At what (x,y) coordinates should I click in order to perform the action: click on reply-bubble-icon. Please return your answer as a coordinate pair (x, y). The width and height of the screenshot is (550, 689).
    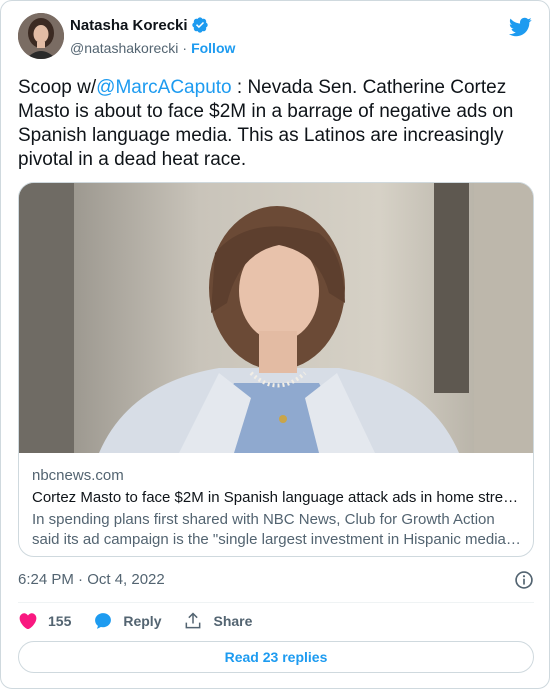
    Looking at the image, I should click on (103, 621).